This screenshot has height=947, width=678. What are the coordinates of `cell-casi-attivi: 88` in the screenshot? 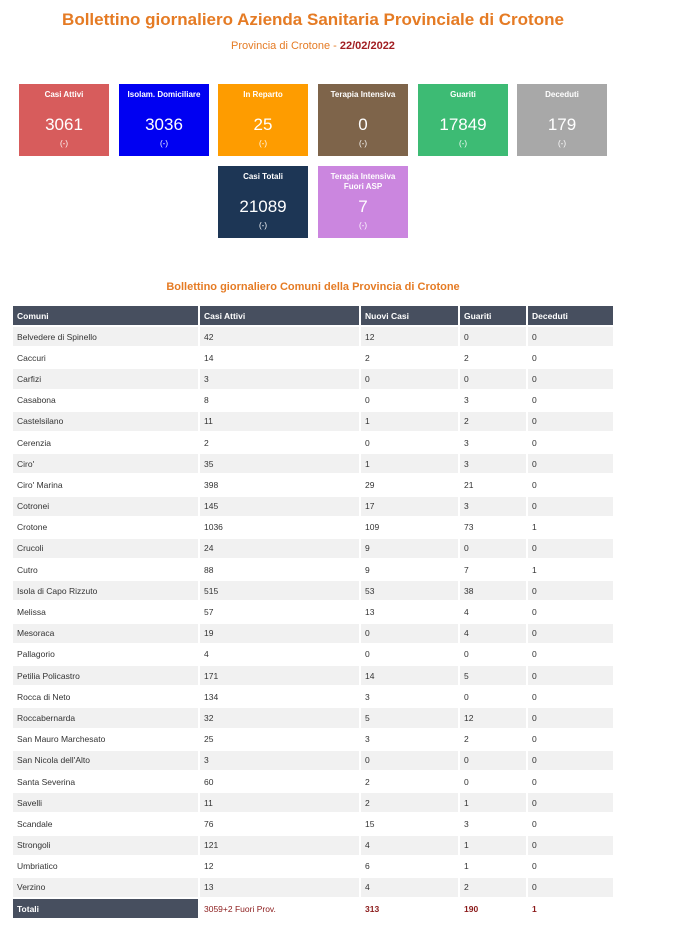 It's located at (280, 570).